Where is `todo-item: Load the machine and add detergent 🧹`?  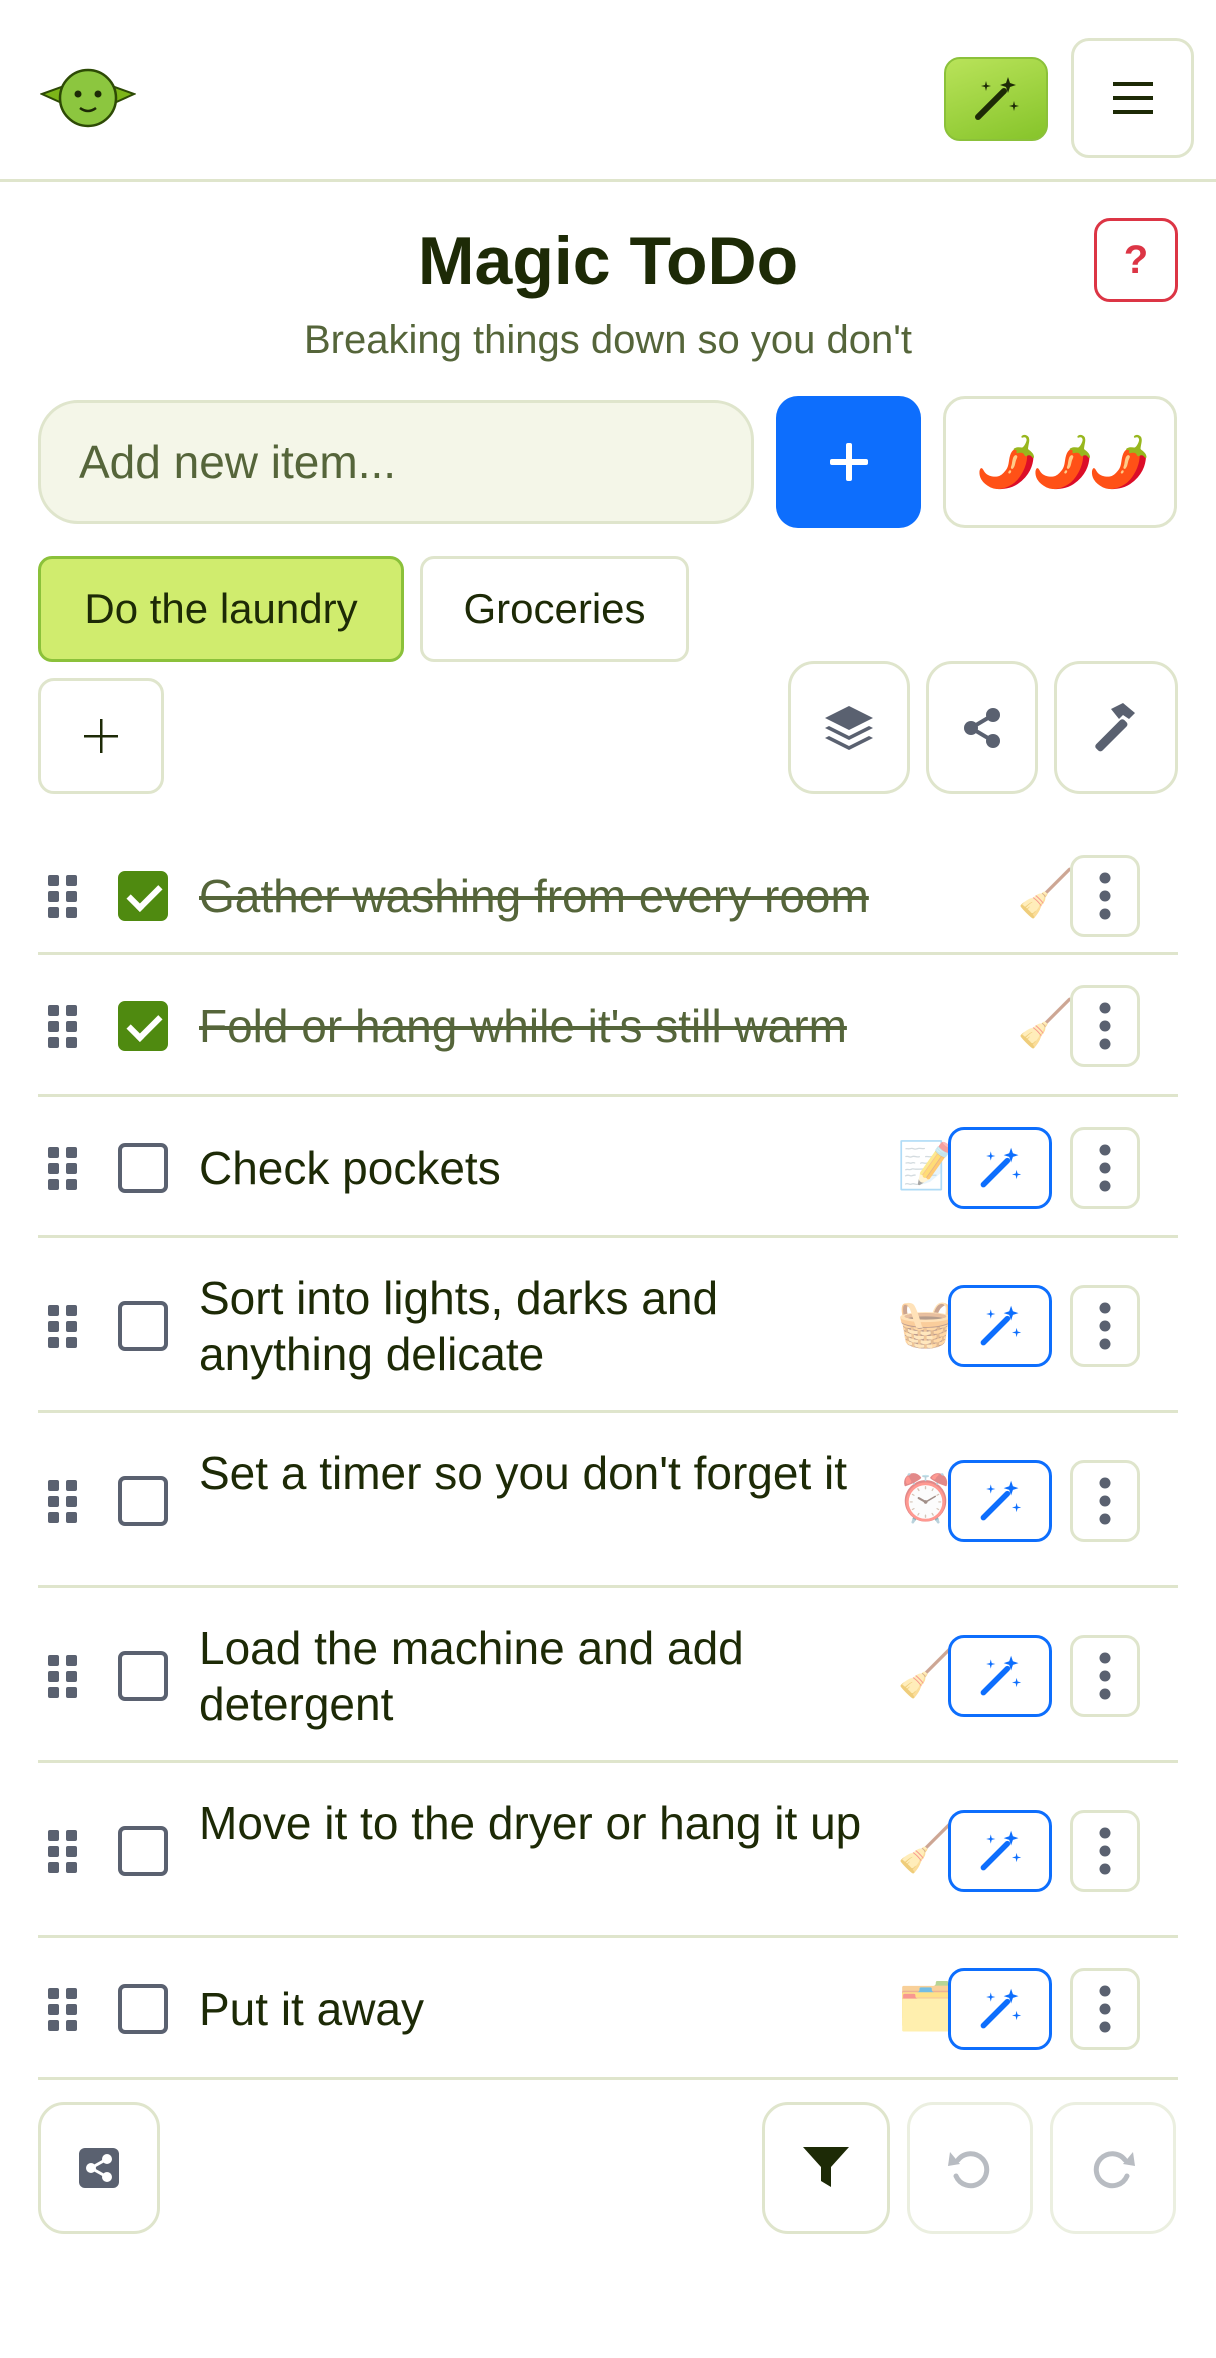 todo-item: Load the machine and add detergent 🧹 is located at coordinates (608, 1675).